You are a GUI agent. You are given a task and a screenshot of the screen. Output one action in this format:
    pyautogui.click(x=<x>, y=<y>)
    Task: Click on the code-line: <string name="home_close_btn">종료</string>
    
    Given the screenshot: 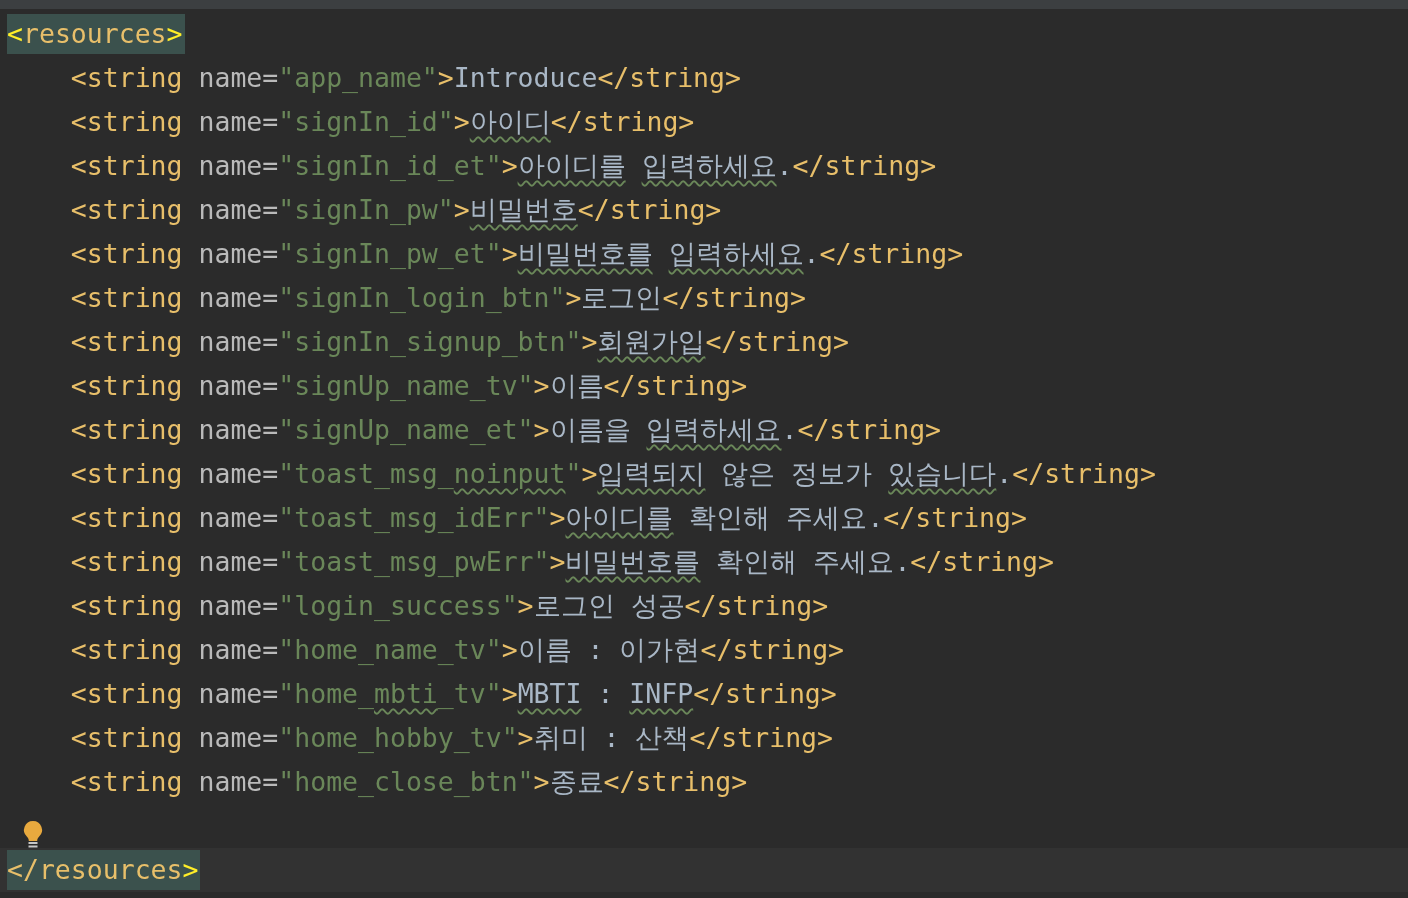 What is the action you would take?
    pyautogui.click(x=409, y=782)
    